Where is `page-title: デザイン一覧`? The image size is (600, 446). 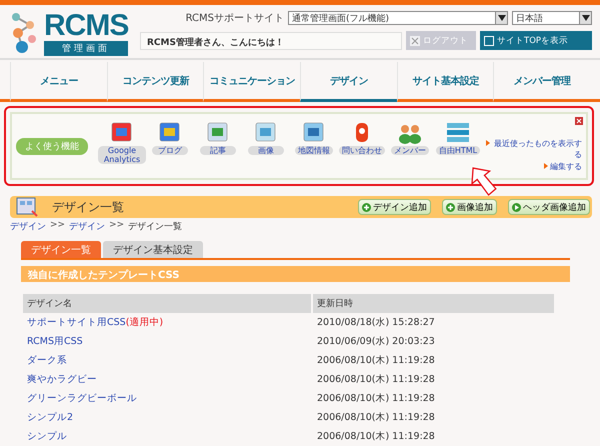
page-title: デザイン一覧 is located at coordinates (88, 207).